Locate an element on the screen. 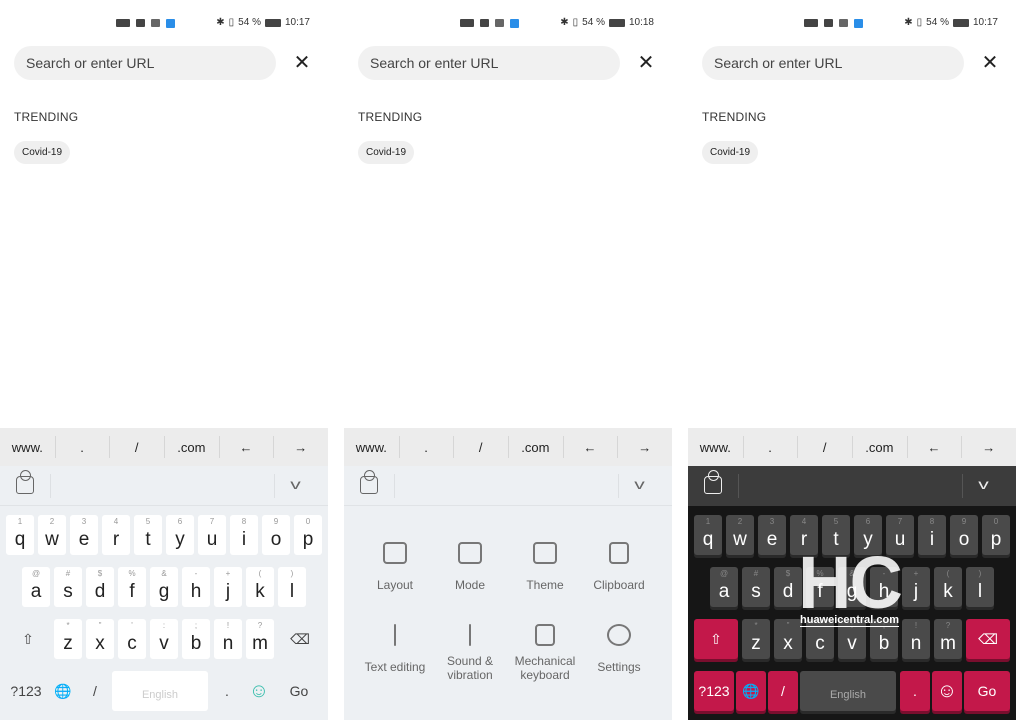 The image size is (1016, 720). key-u: 7u is located at coordinates (212, 535).